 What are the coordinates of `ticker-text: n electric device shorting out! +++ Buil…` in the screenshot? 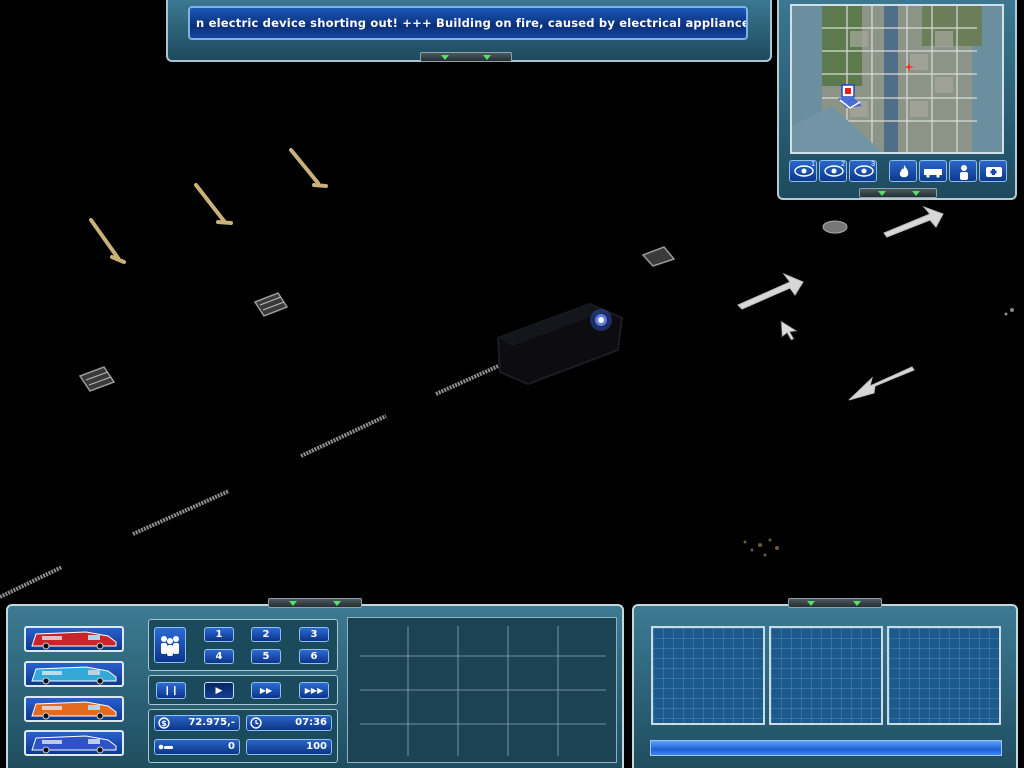 It's located at (472, 23).